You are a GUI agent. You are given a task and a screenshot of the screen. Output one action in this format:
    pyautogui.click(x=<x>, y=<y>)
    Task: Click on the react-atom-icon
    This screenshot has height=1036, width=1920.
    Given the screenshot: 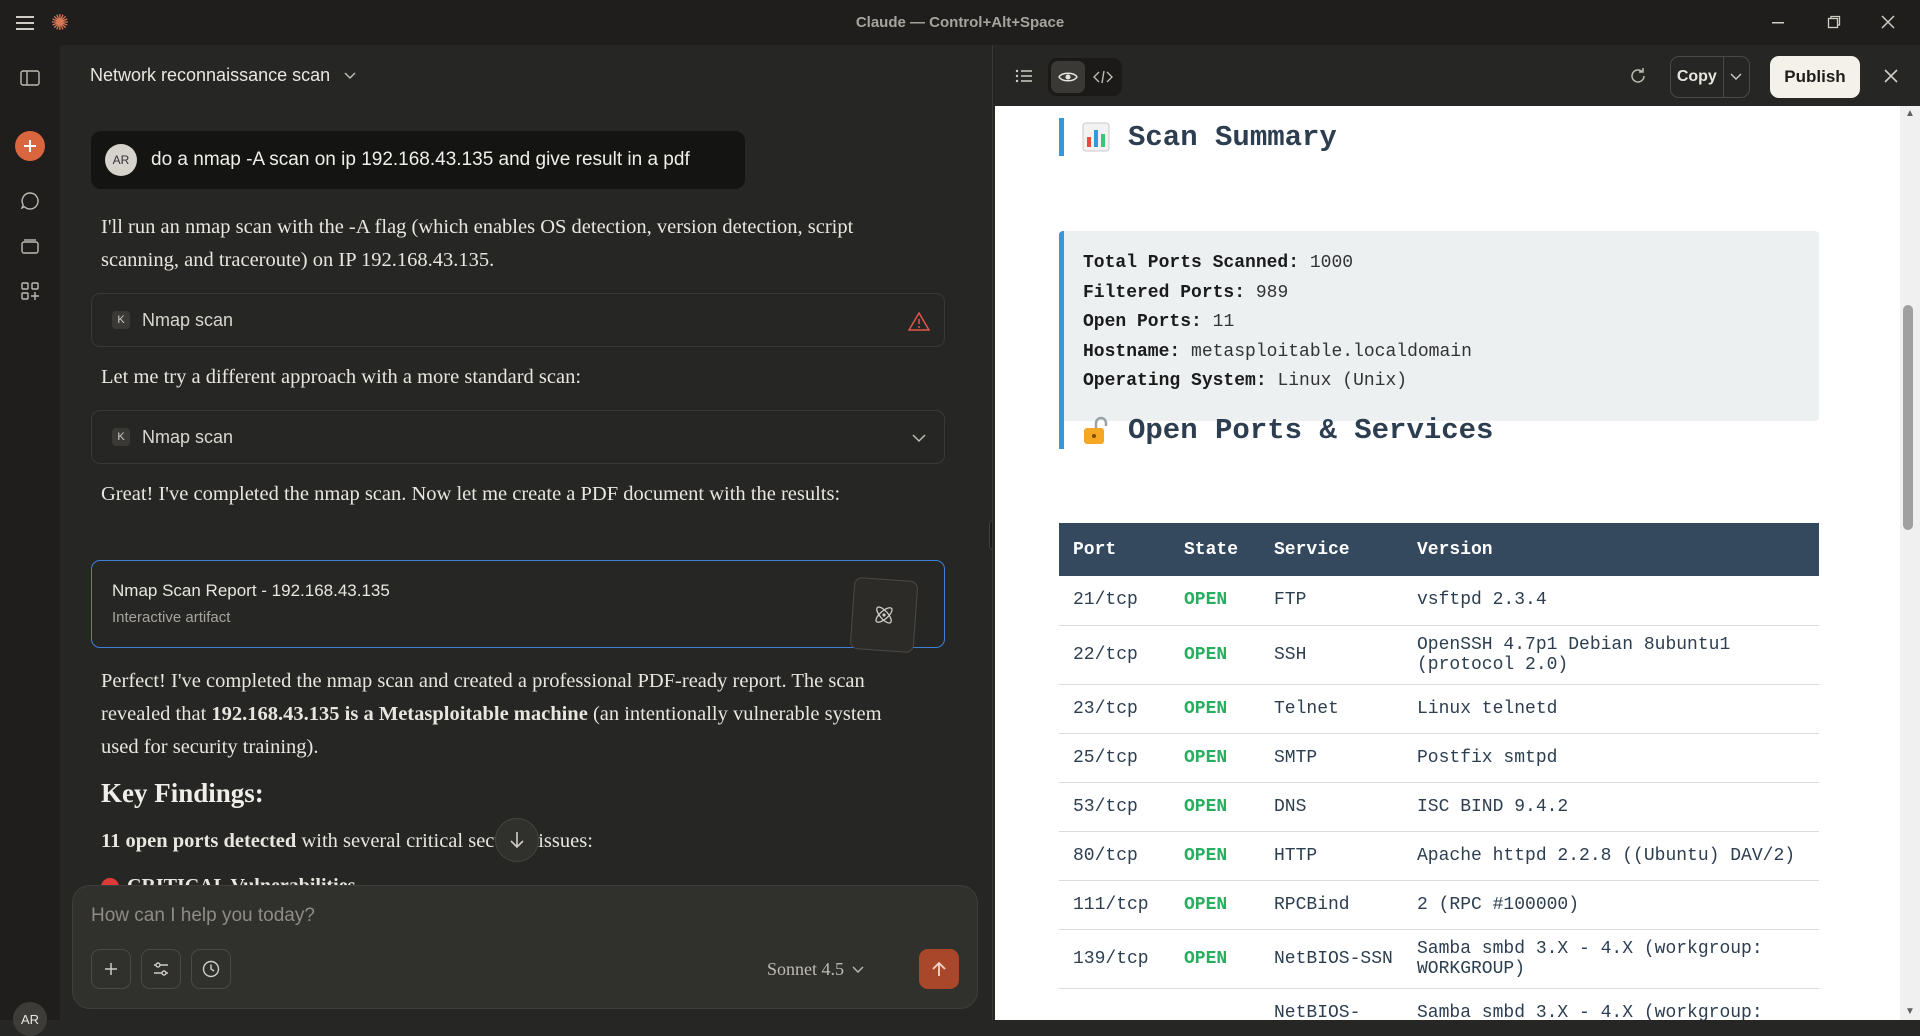 What is the action you would take?
    pyautogui.click(x=884, y=615)
    